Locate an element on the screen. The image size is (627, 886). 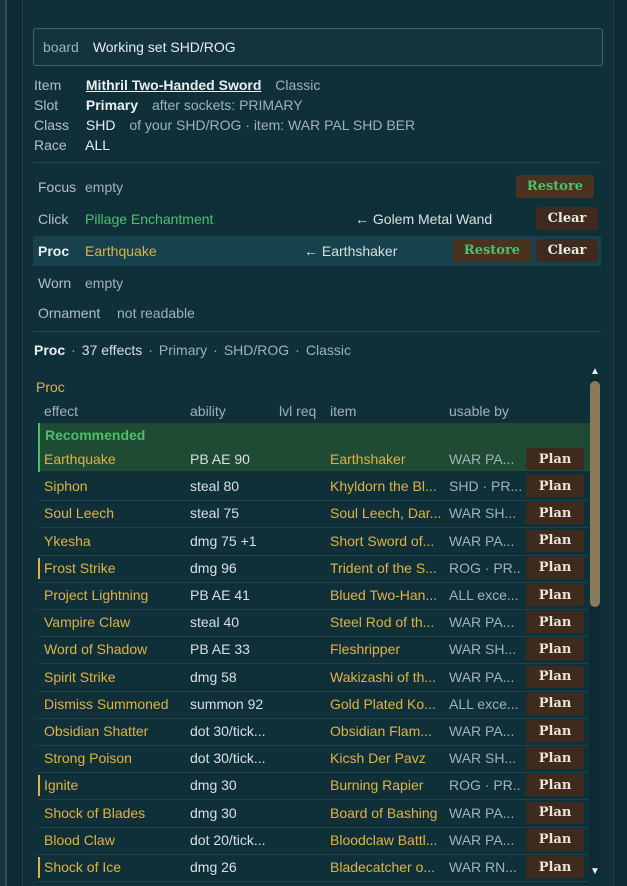
click-clear-button: Clear is located at coordinates (567, 218).